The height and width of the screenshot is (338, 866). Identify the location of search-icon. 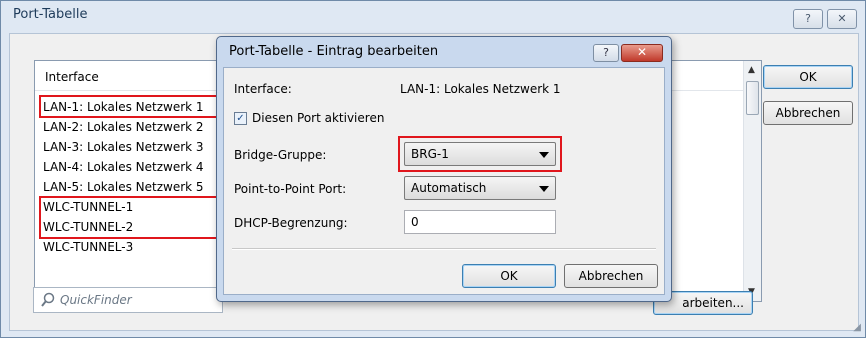
(48, 299).